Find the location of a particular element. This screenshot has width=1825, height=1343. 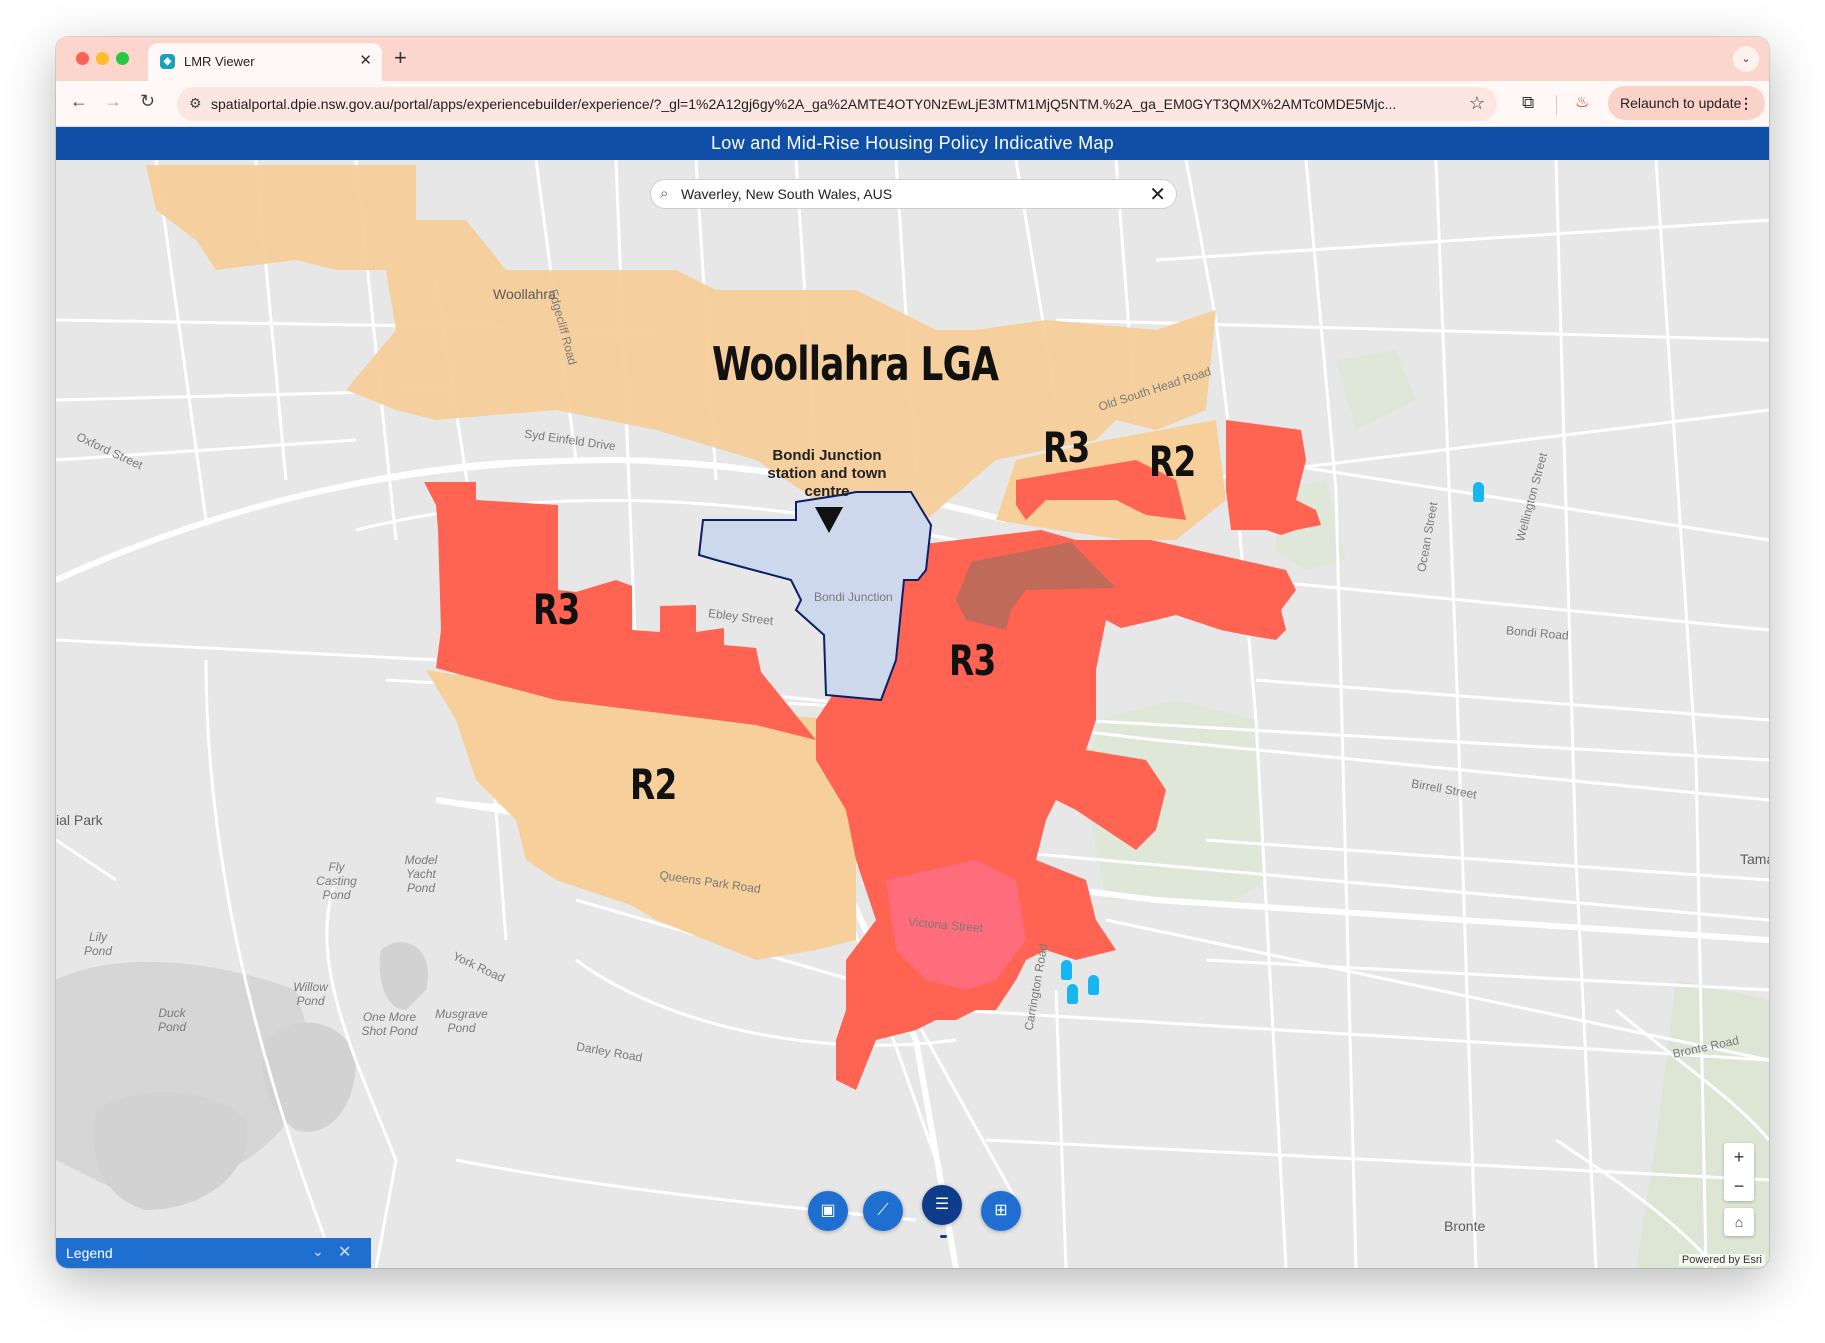

measure-icon: ⟋ is located at coordinates (883, 1211).